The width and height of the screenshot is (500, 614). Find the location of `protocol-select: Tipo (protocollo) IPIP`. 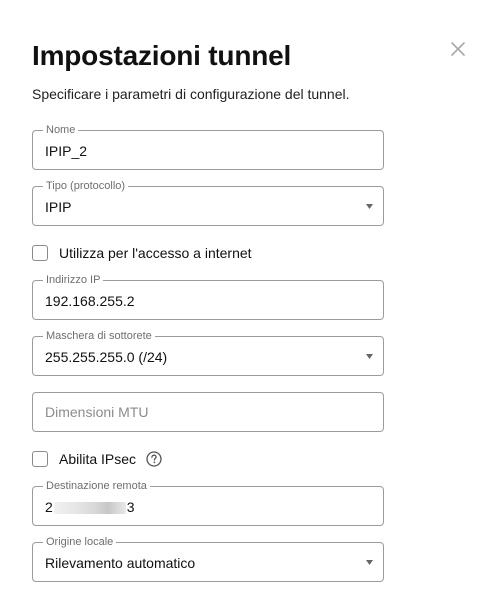

protocol-select: Tipo (protocollo) IPIP is located at coordinates (208, 202).